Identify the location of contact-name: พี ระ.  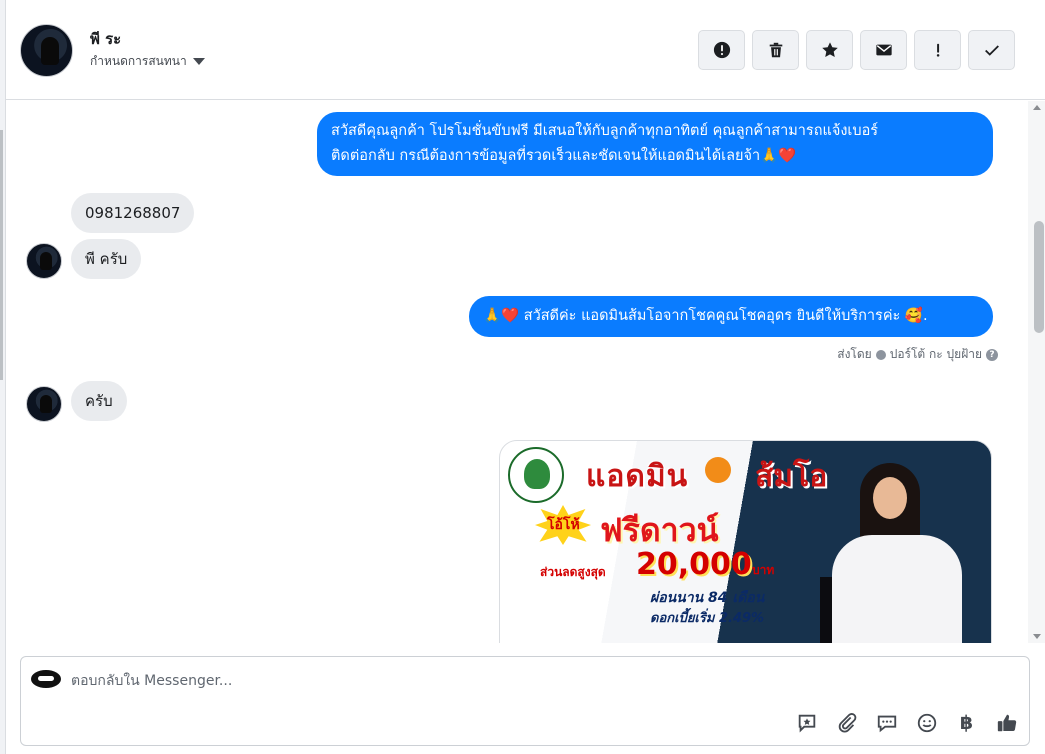
(105, 39).